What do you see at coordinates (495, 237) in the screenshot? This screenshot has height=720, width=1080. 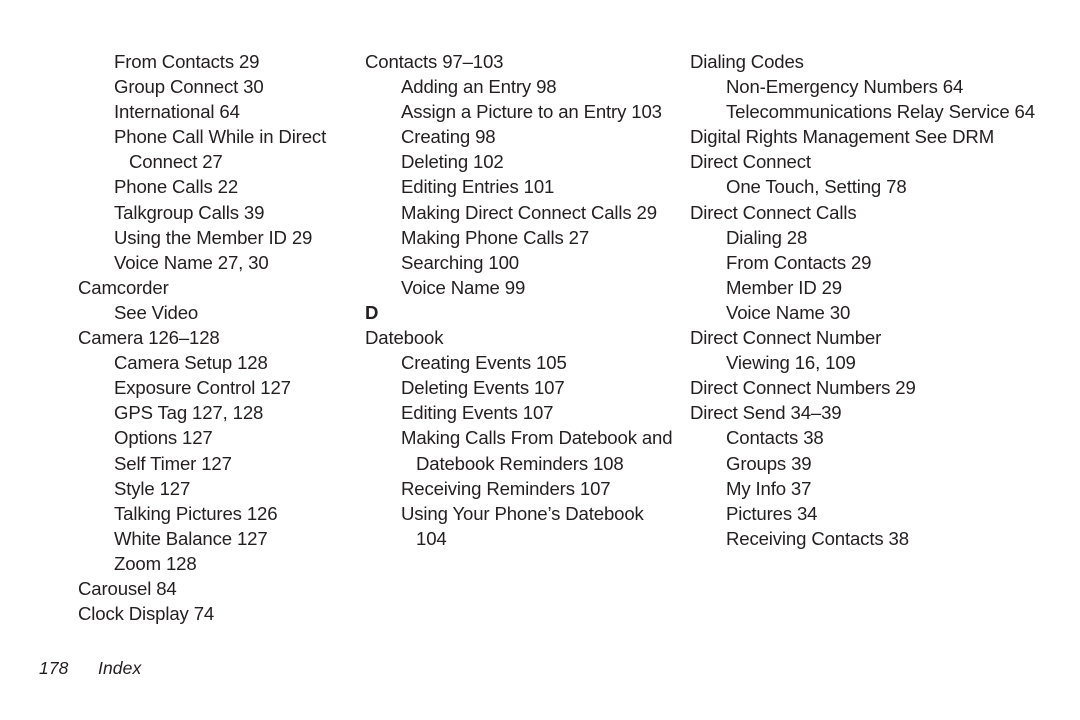 I see `index-subentry: Making Phone Calls 27` at bounding box center [495, 237].